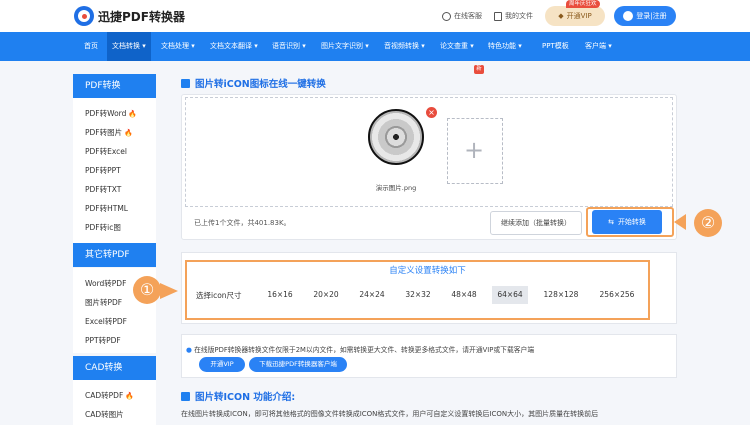 This screenshot has height=425, width=750. Describe the element at coordinates (222, 364) in the screenshot. I see `open-vip-button: 开通VIP` at that location.